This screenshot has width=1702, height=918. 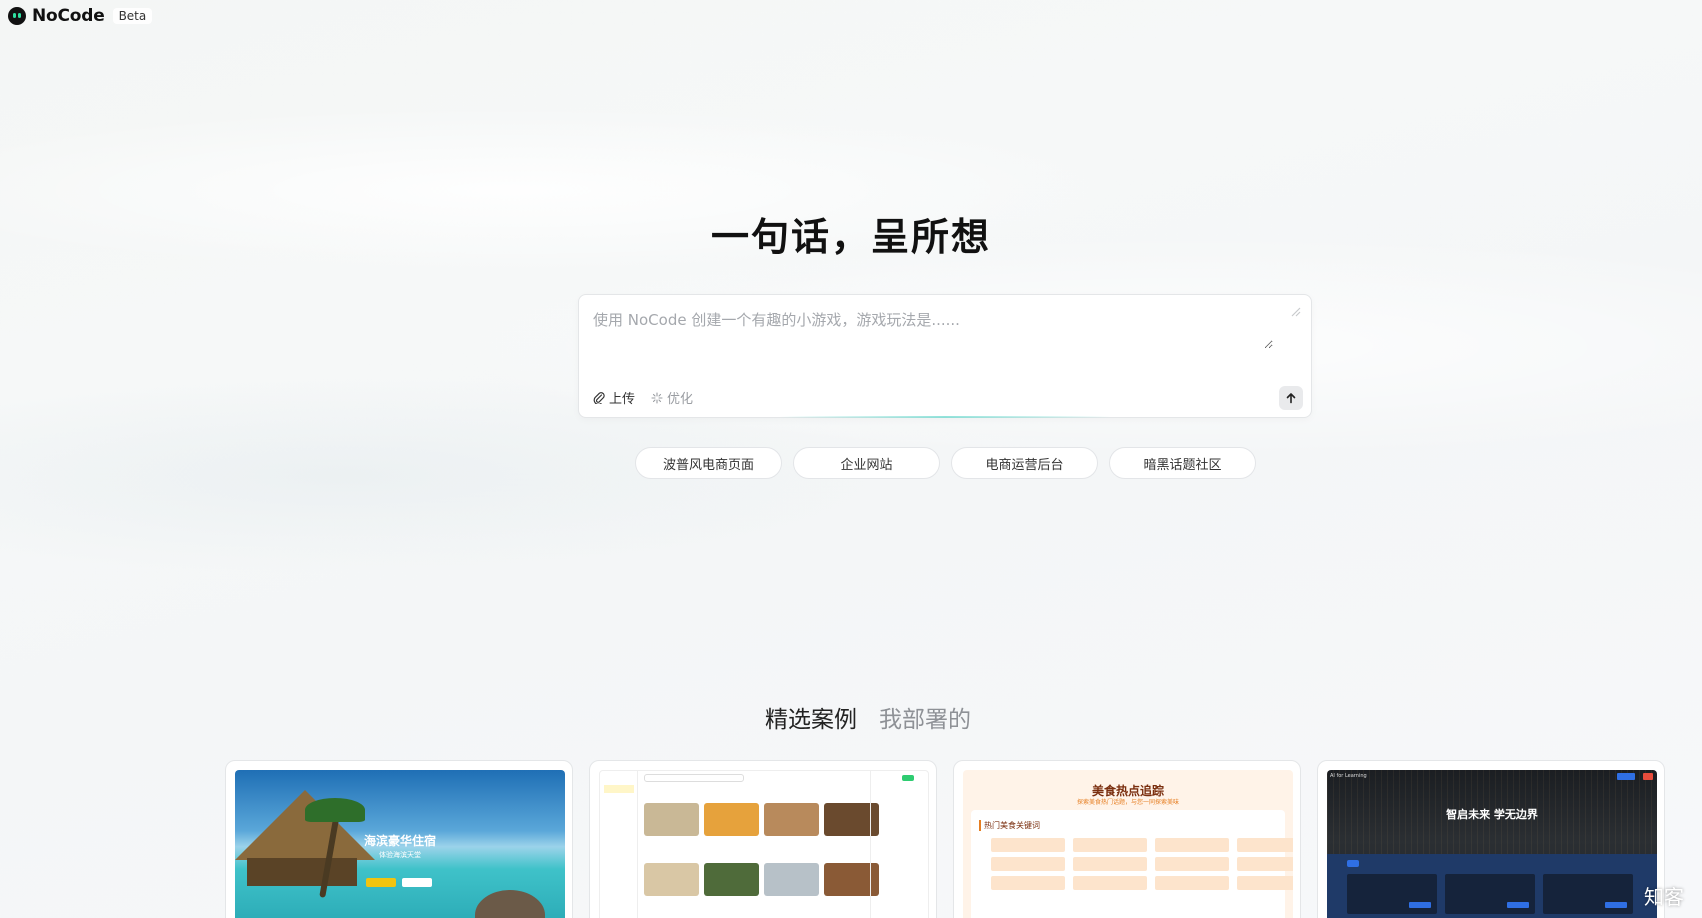 I want to click on thumb-green-button, so click(x=908, y=778).